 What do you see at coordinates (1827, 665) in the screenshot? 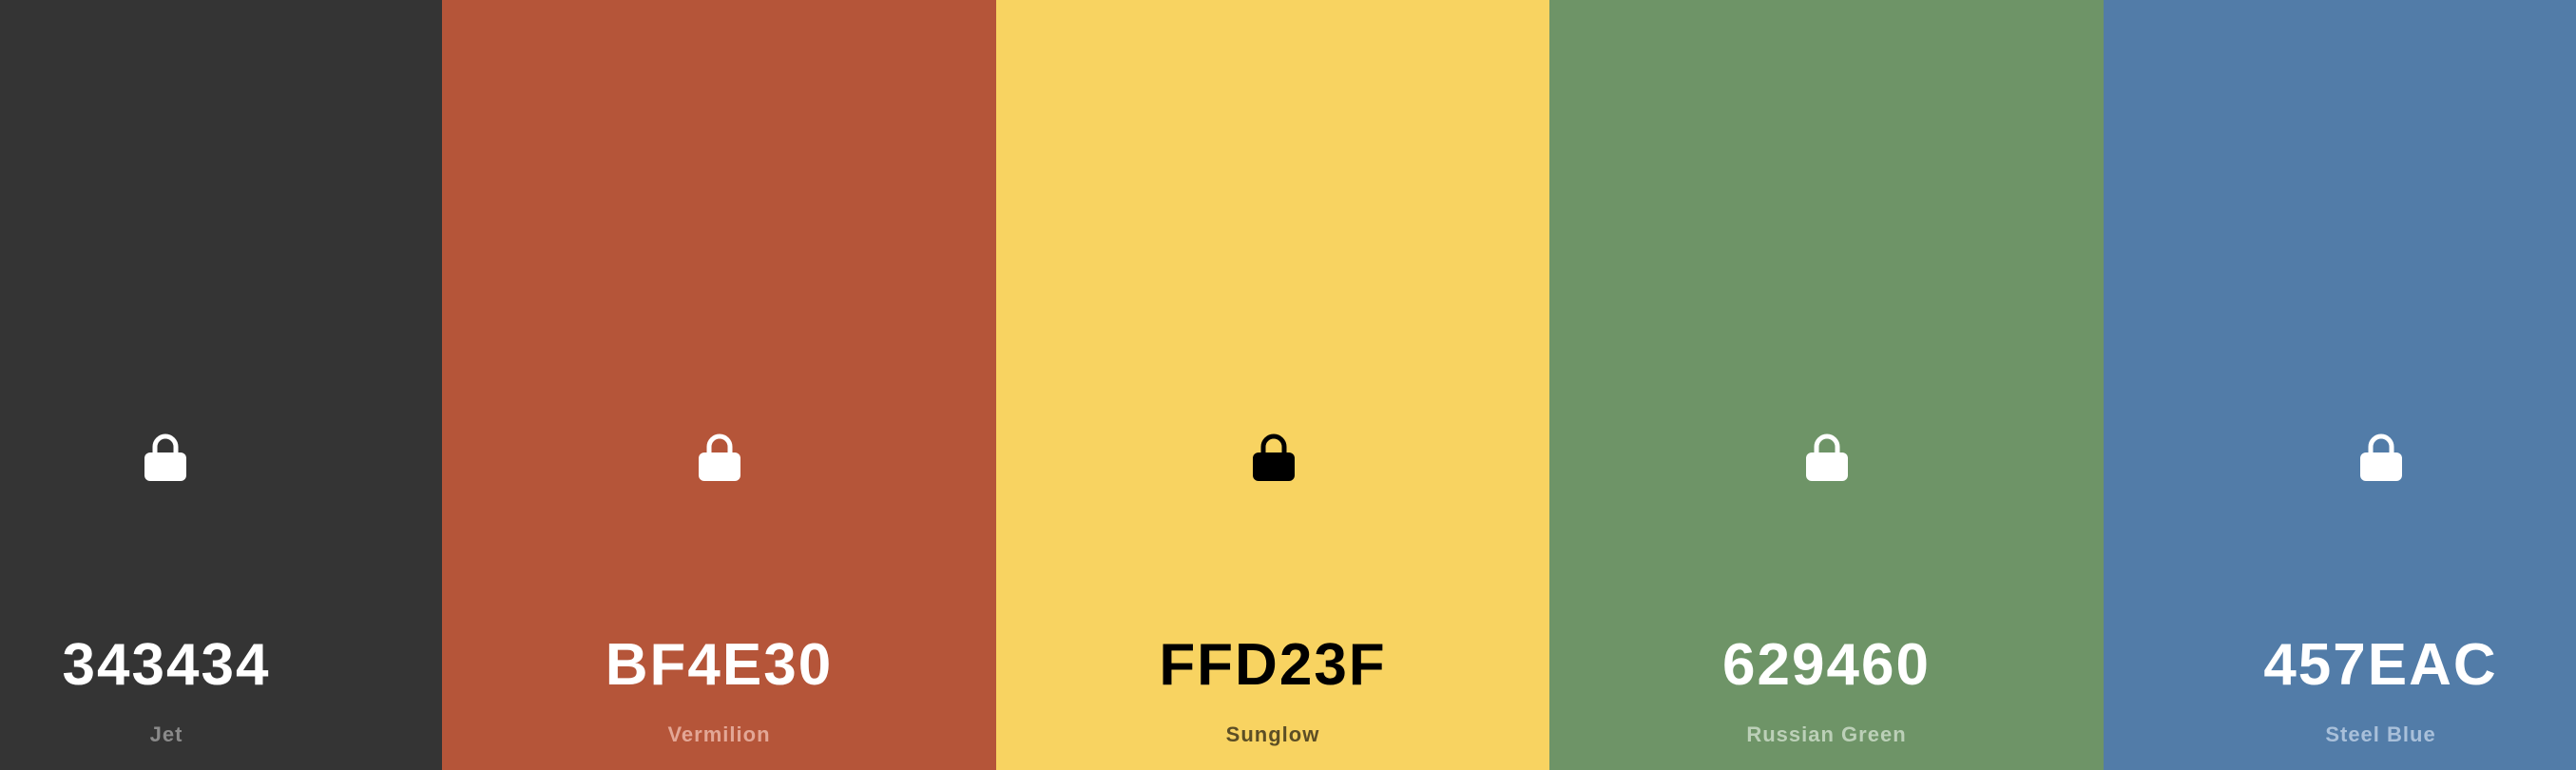
I see `hex-code: 629460` at bounding box center [1827, 665].